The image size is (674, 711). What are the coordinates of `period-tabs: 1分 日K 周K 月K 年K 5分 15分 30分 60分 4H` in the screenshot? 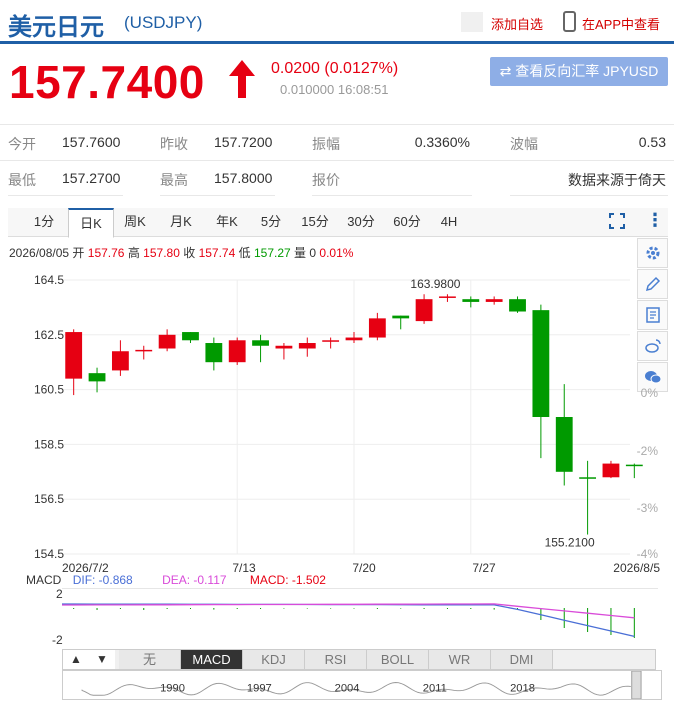 It's located at (338, 223).